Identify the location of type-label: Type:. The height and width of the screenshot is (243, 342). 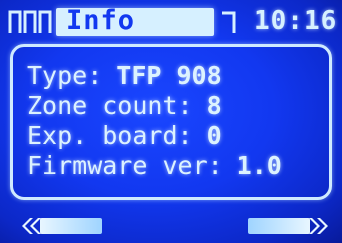
(65, 75).